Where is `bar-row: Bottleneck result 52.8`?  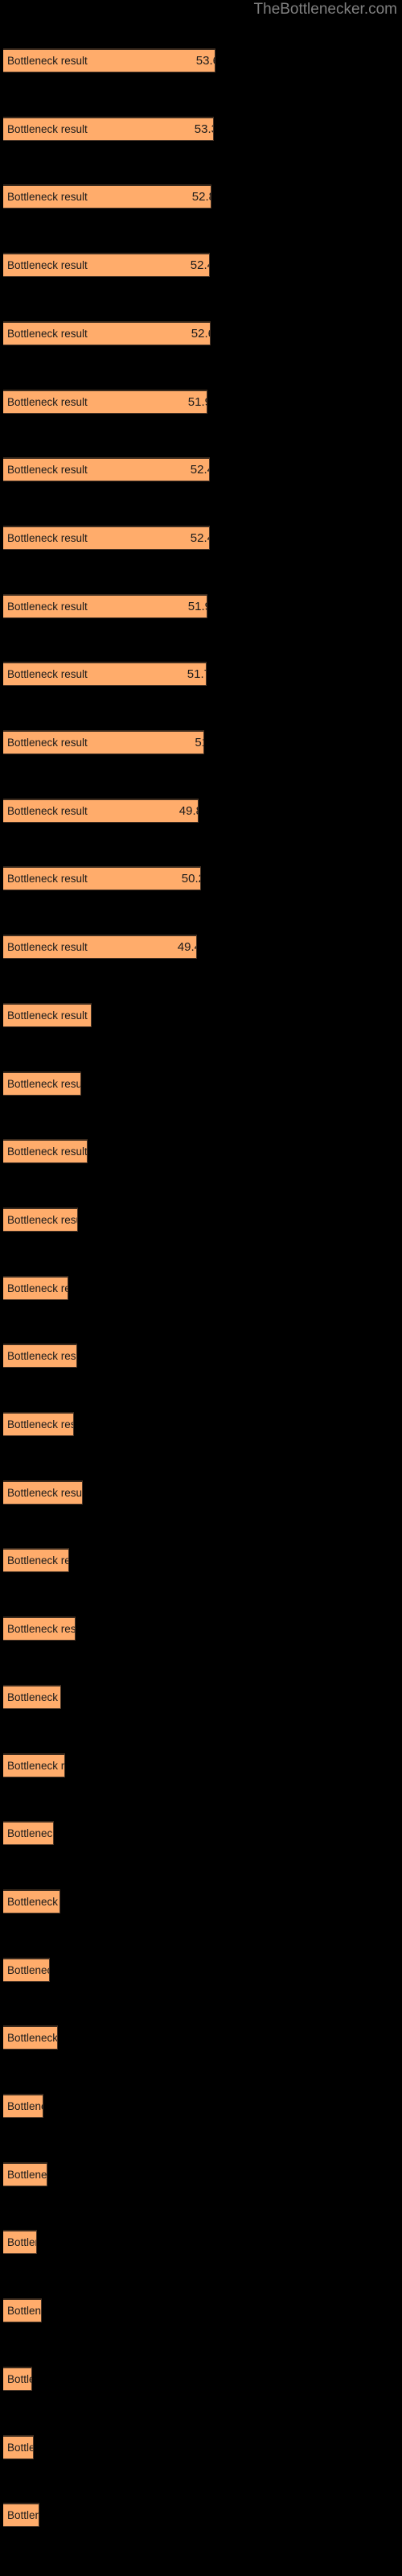 bar-row: Bottleneck result 52.8 is located at coordinates (201, 196).